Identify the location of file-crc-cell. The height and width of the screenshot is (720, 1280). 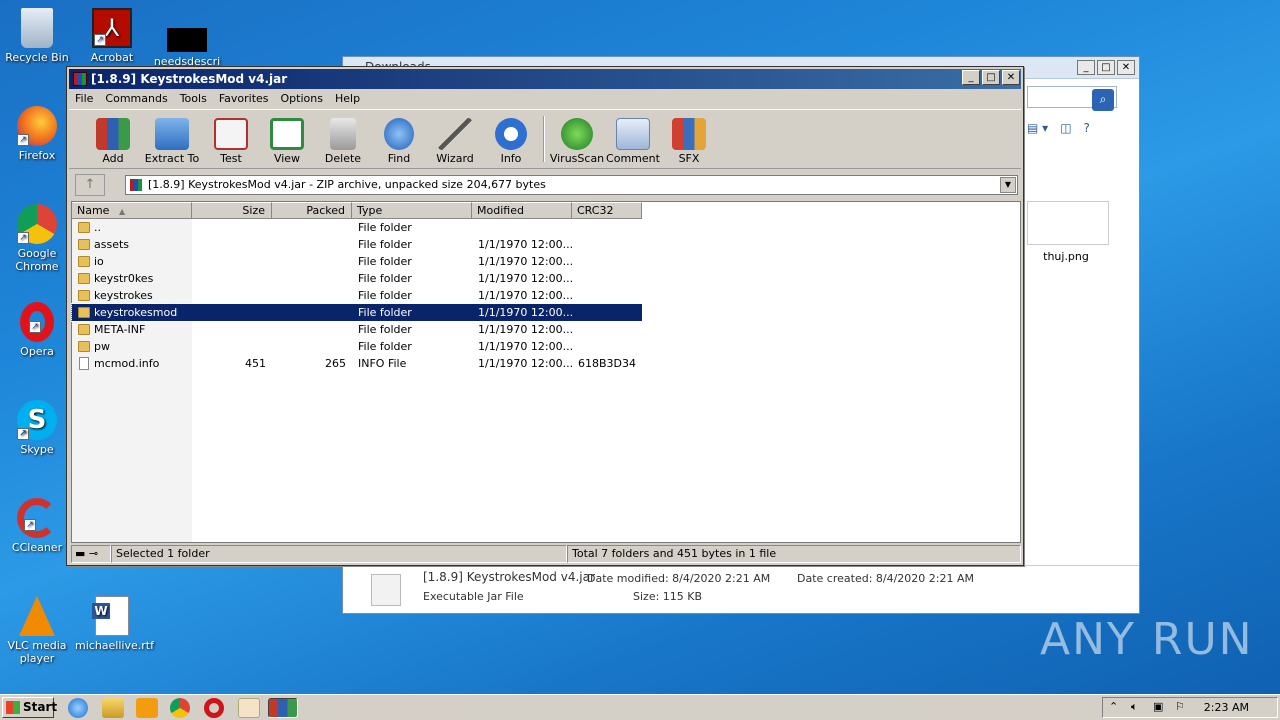
(607, 312).